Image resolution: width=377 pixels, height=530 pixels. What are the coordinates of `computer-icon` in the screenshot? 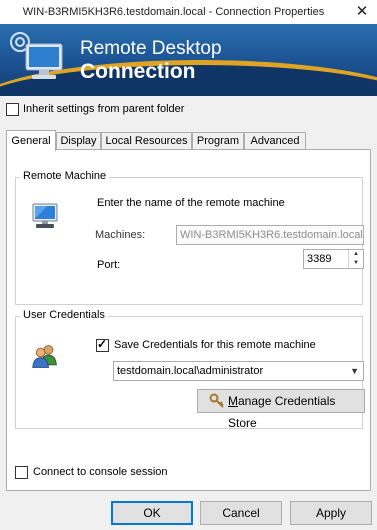 It's located at (45, 215).